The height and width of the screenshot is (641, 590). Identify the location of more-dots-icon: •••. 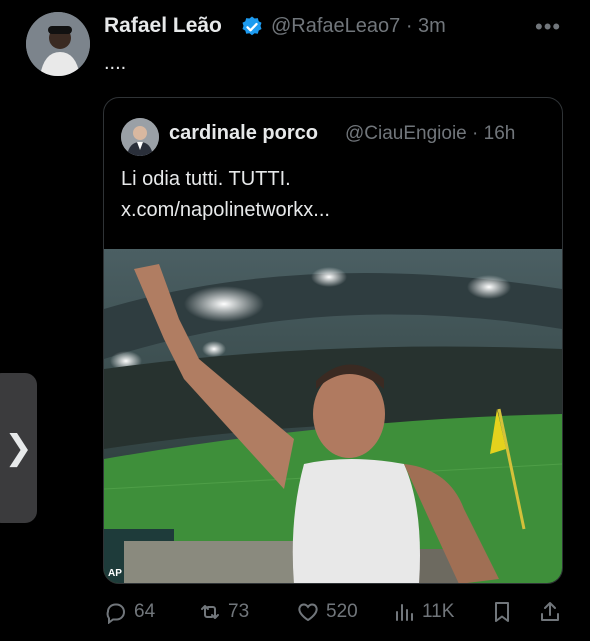
(548, 27).